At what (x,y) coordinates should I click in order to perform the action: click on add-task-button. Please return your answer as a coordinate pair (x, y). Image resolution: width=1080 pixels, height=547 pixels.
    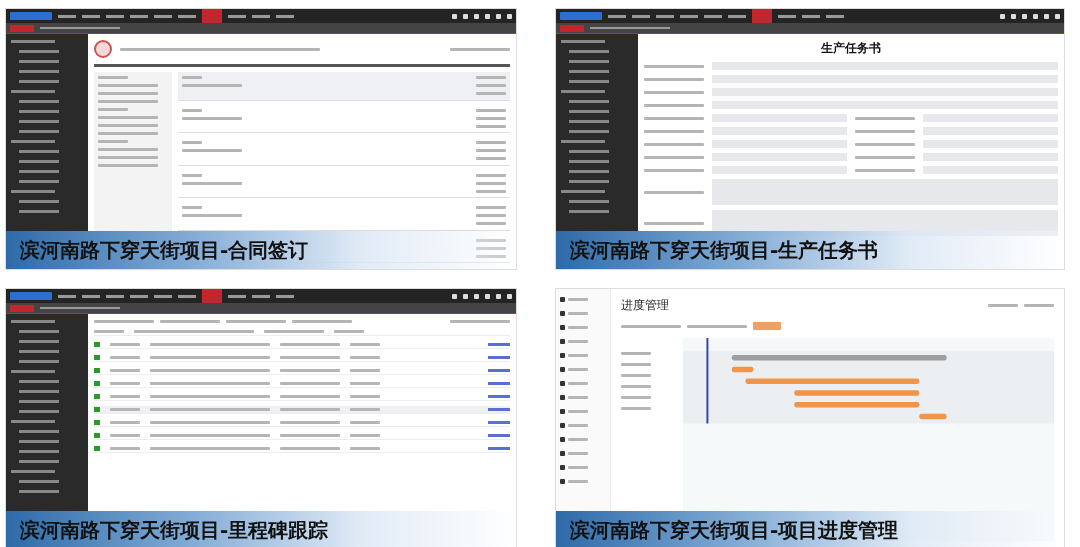
    Looking at the image, I should click on (767, 326).